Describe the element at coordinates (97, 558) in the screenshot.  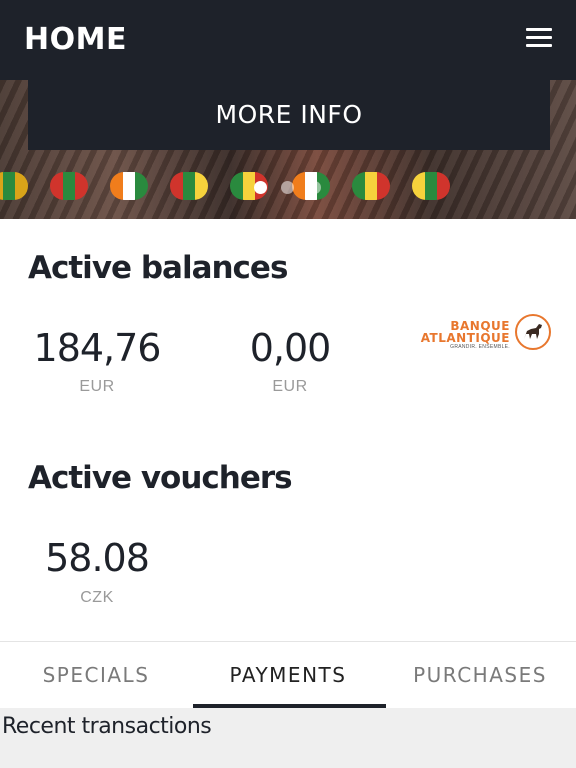
I see `voucher-amount: 58.08` at that location.